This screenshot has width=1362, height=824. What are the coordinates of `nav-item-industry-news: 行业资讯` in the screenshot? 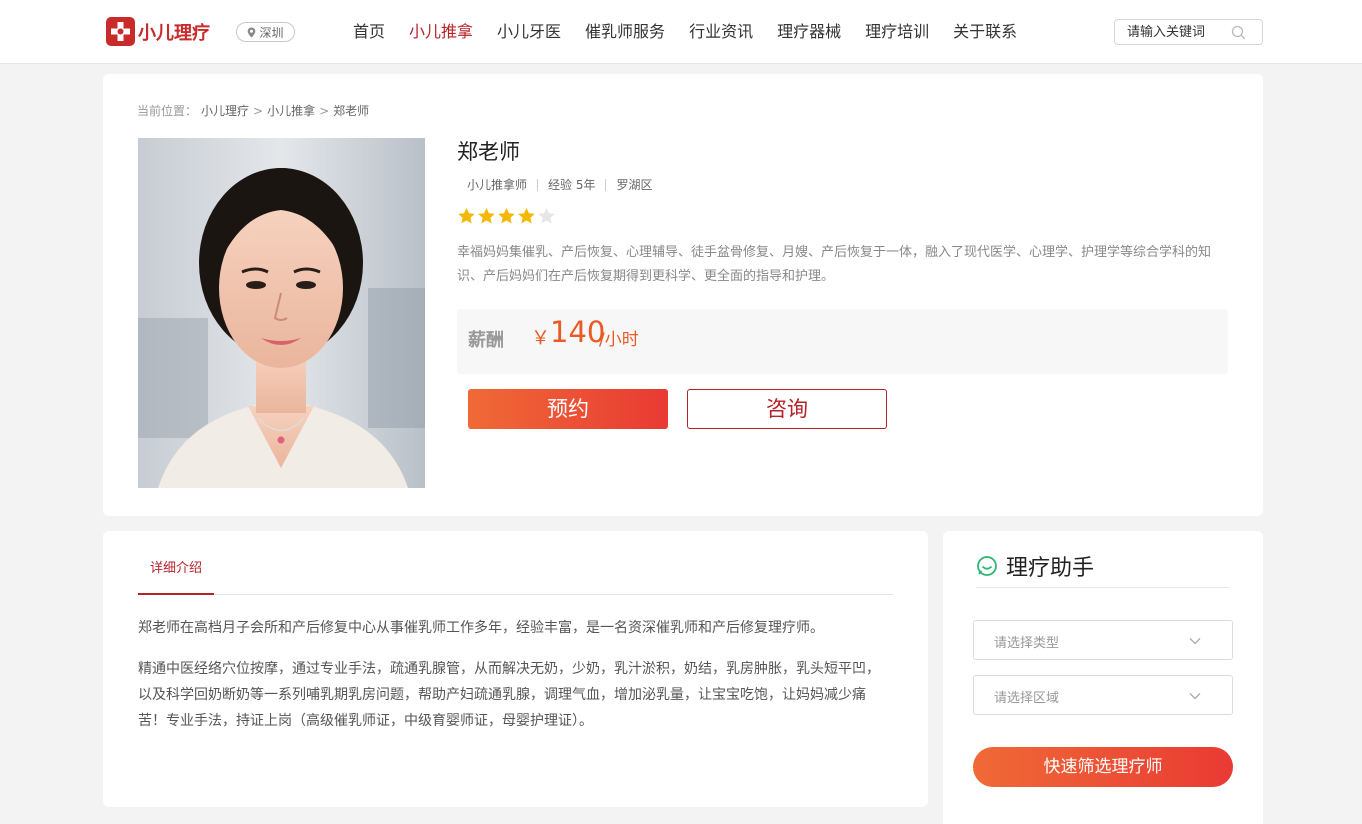 It's located at (721, 32).